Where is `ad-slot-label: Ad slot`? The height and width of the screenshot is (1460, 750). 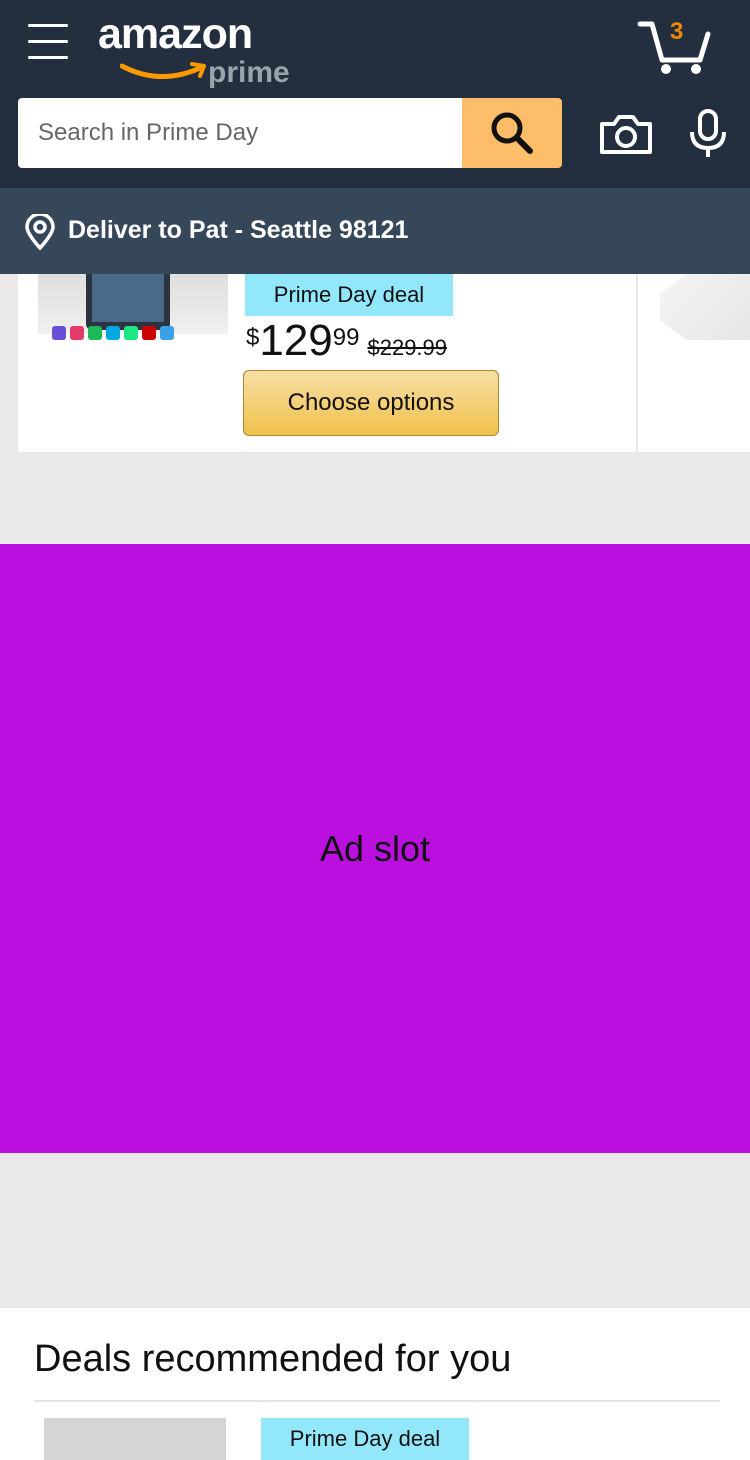 ad-slot-label: Ad slot is located at coordinates (375, 848).